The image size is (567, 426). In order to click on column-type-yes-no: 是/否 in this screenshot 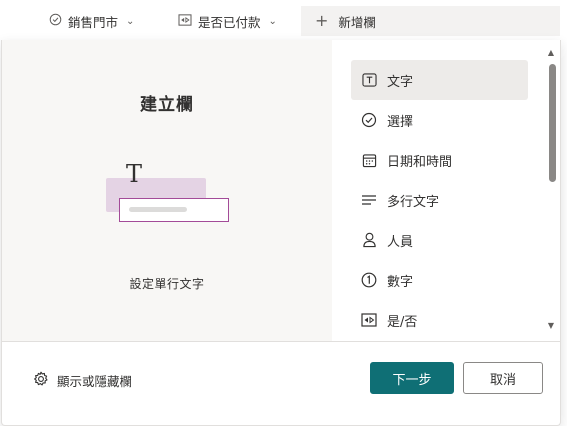, I will do `click(439, 320)`.